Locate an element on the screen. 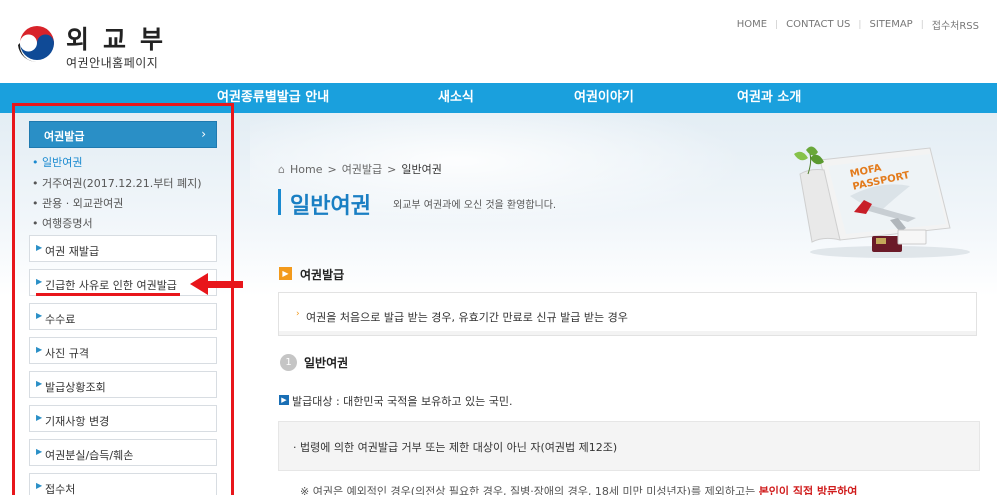 Image resolution: width=997 pixels, height=495 pixels. utility-rss-link: 접수처RSS is located at coordinates (951, 24).